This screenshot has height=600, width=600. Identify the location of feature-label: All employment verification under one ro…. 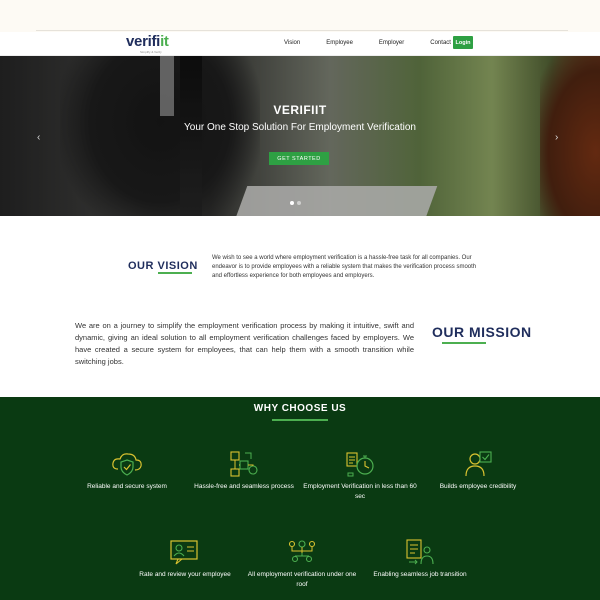
(302, 579).